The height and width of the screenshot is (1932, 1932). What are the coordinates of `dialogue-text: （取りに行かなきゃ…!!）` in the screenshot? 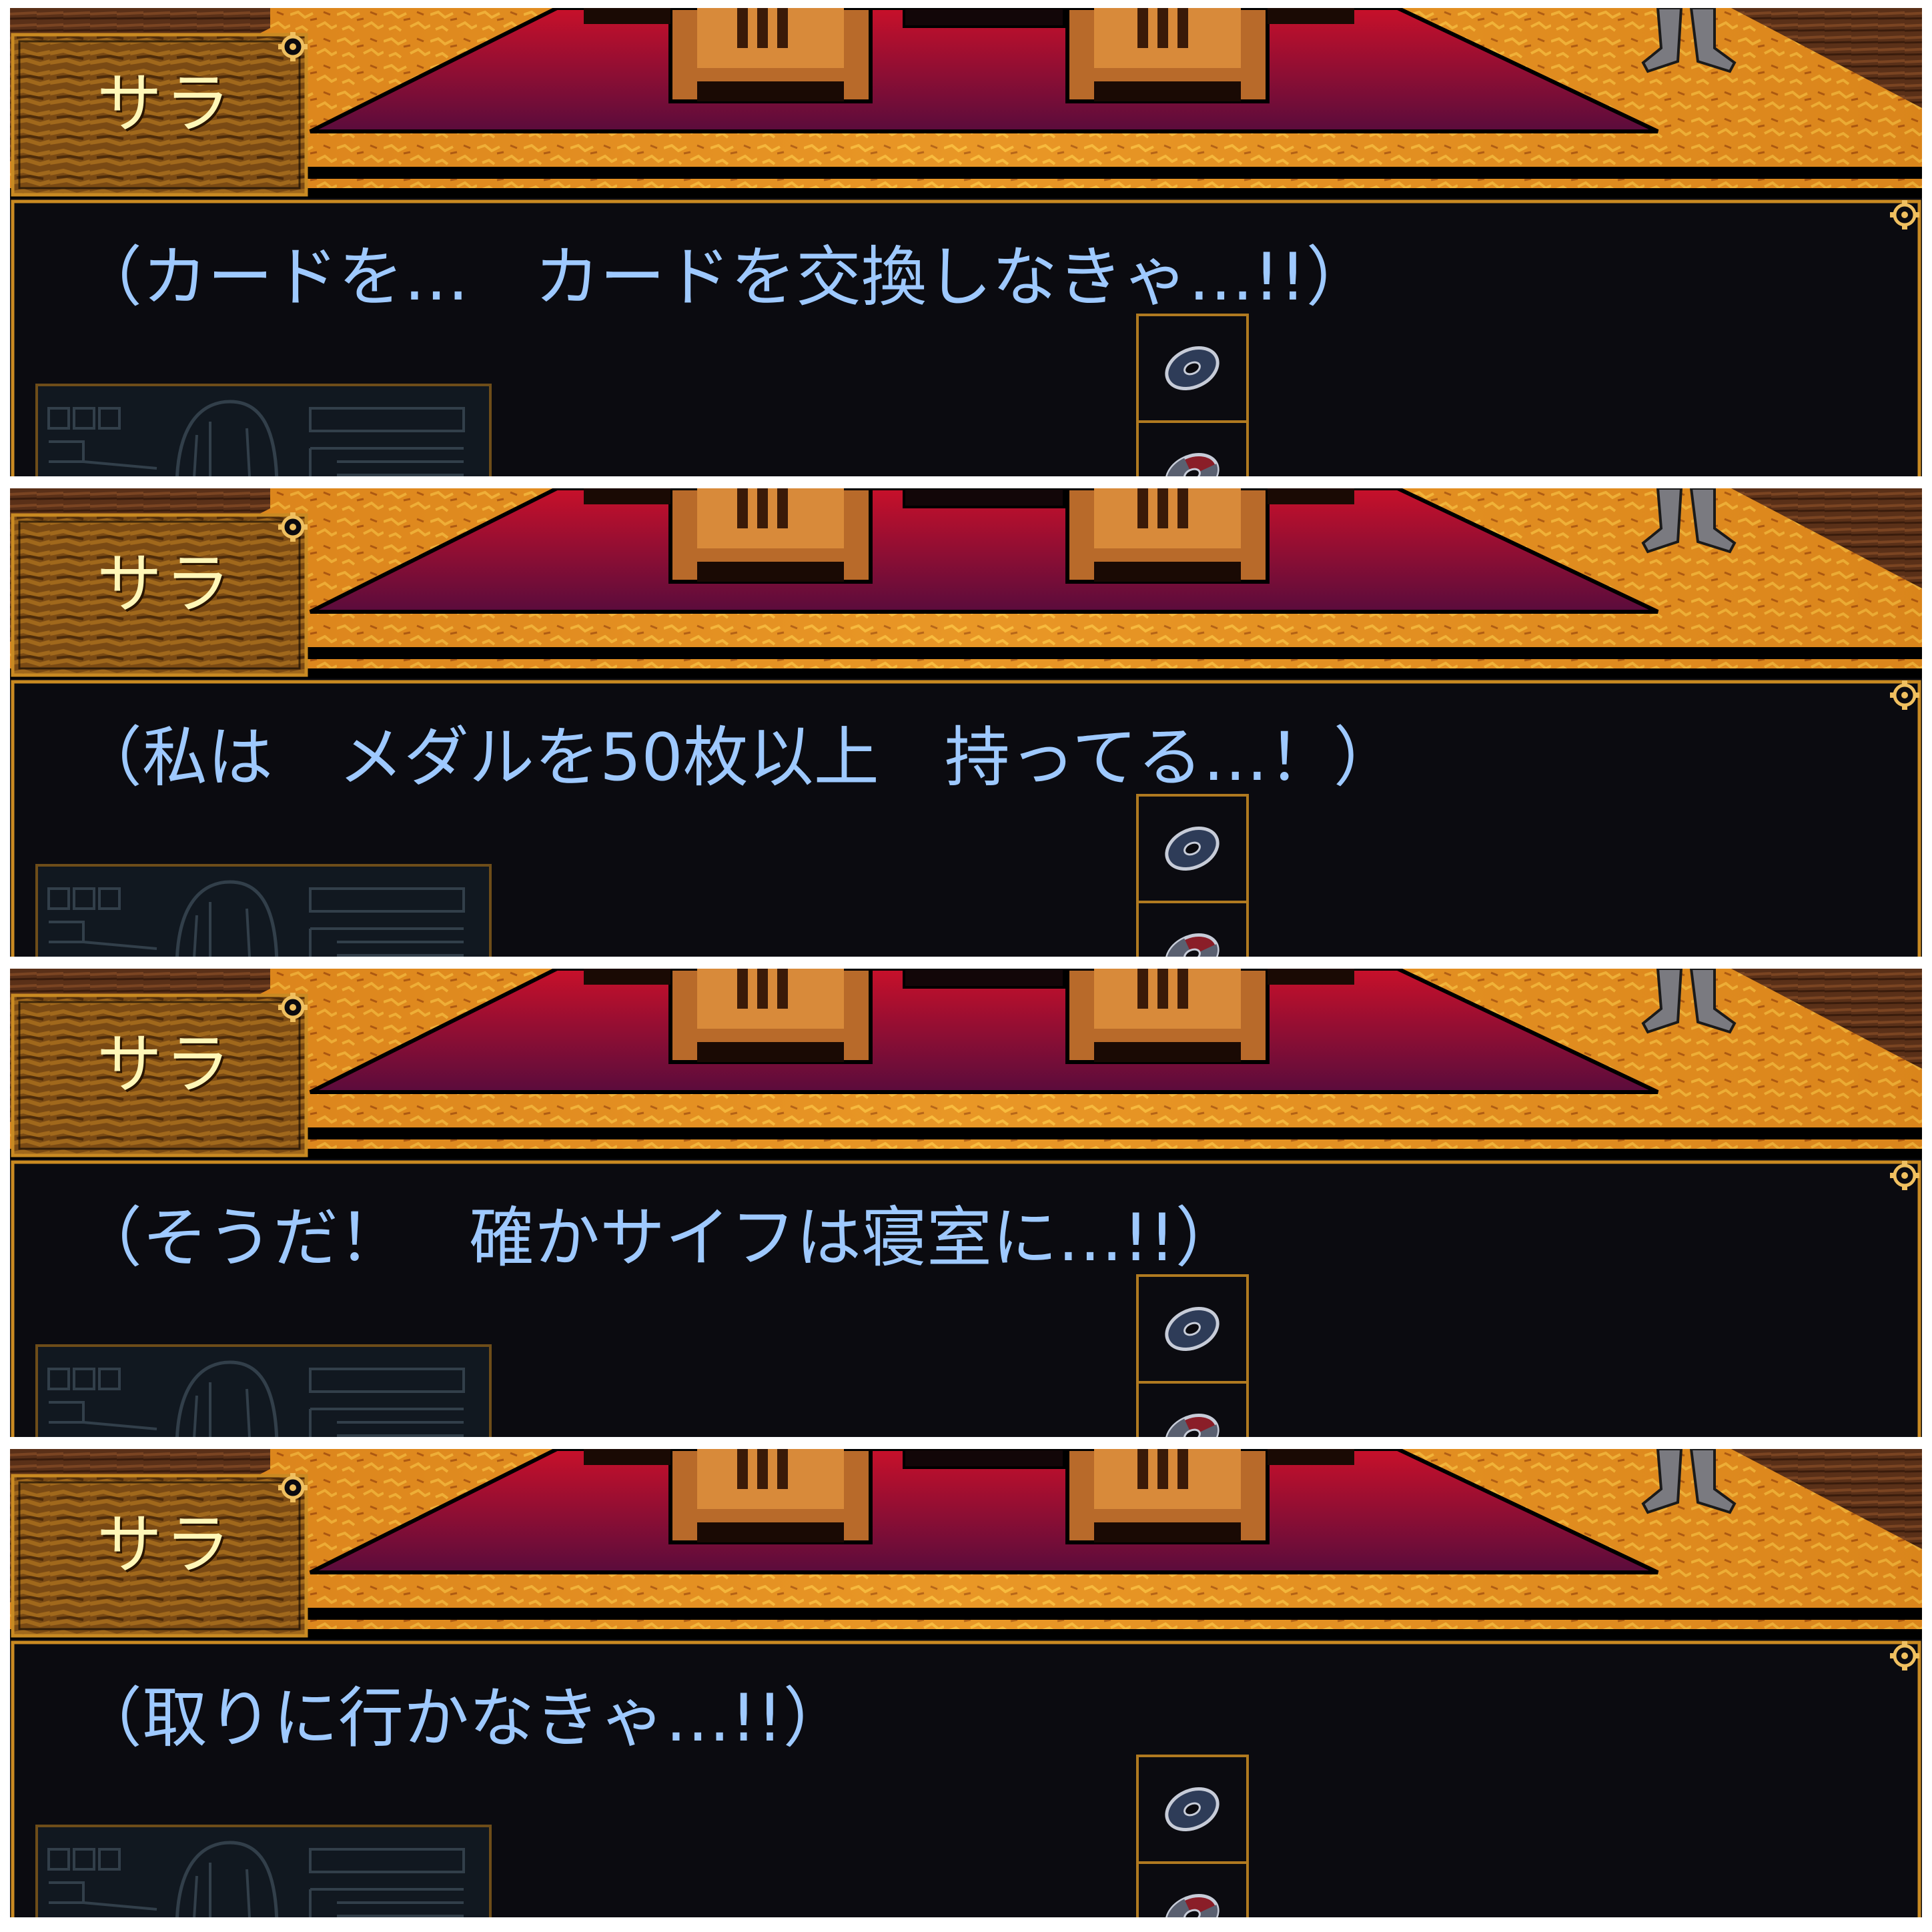 It's located at (463, 1719).